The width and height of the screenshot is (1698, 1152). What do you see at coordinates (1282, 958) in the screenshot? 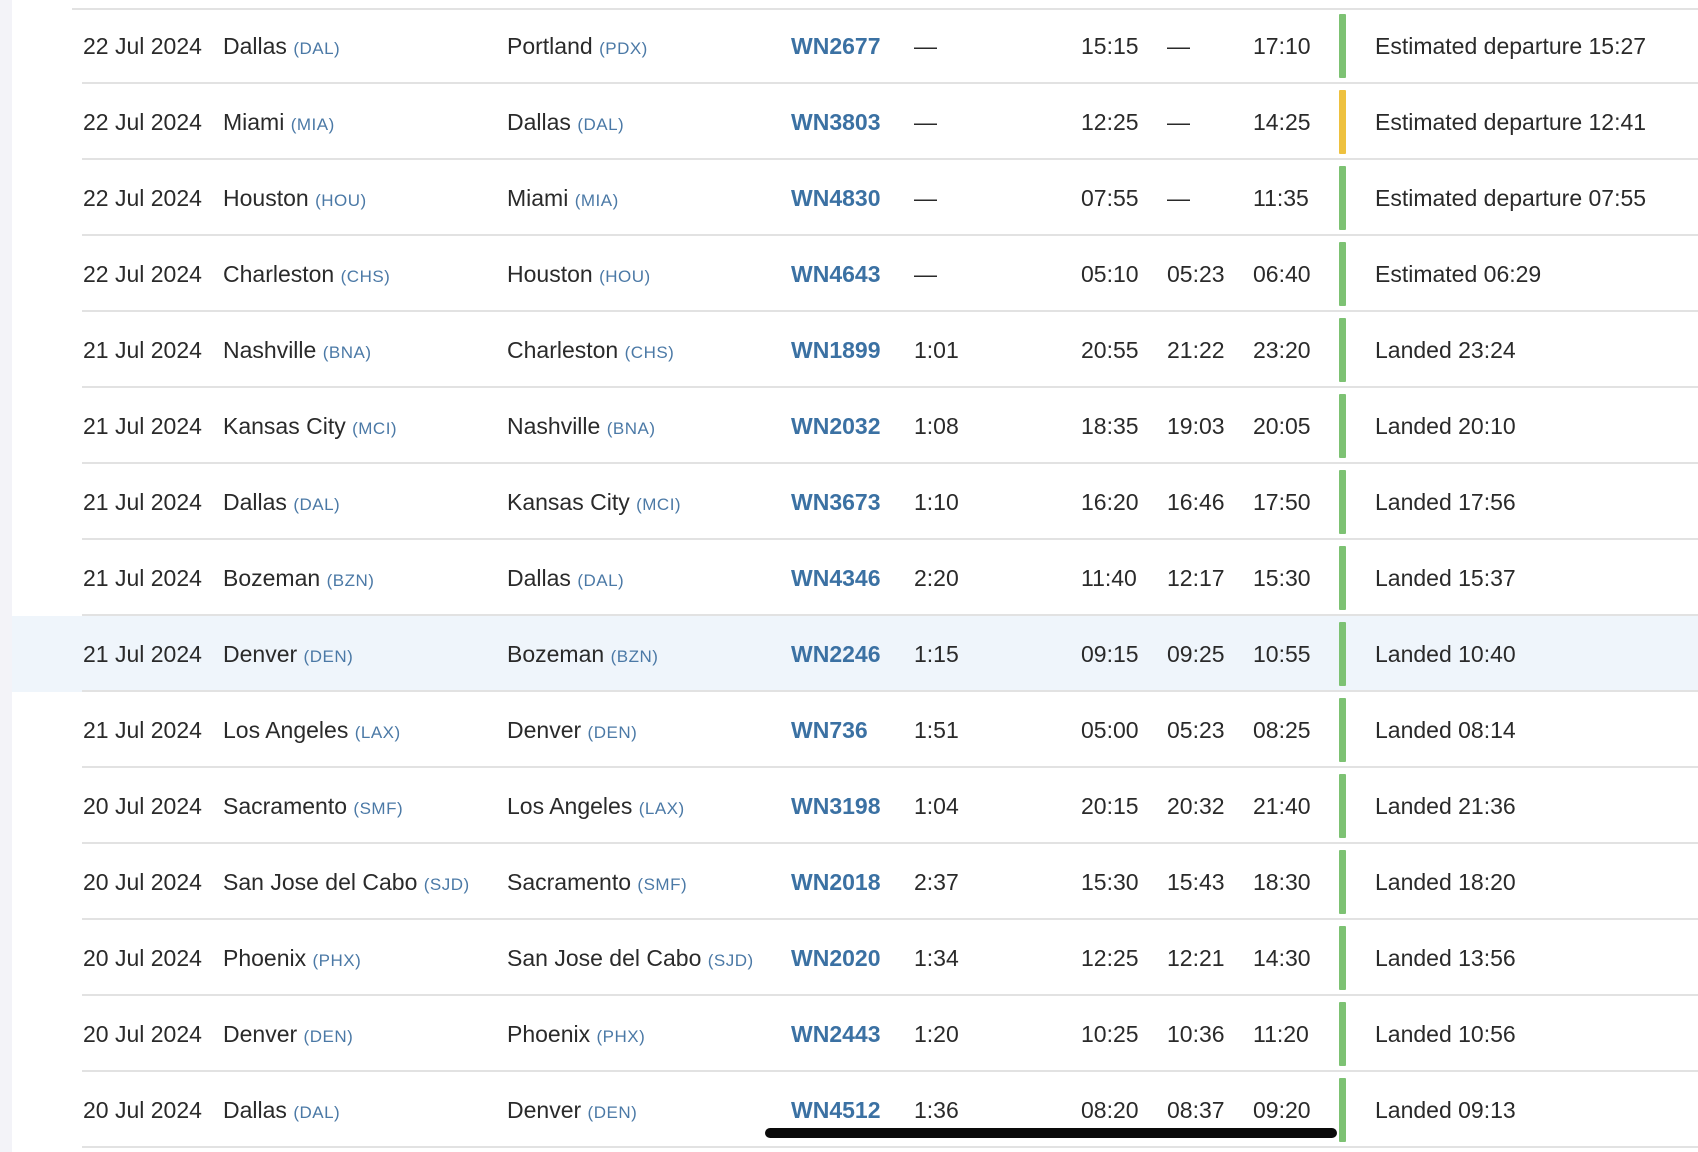
I see `scheduled-arrival: 14:30` at bounding box center [1282, 958].